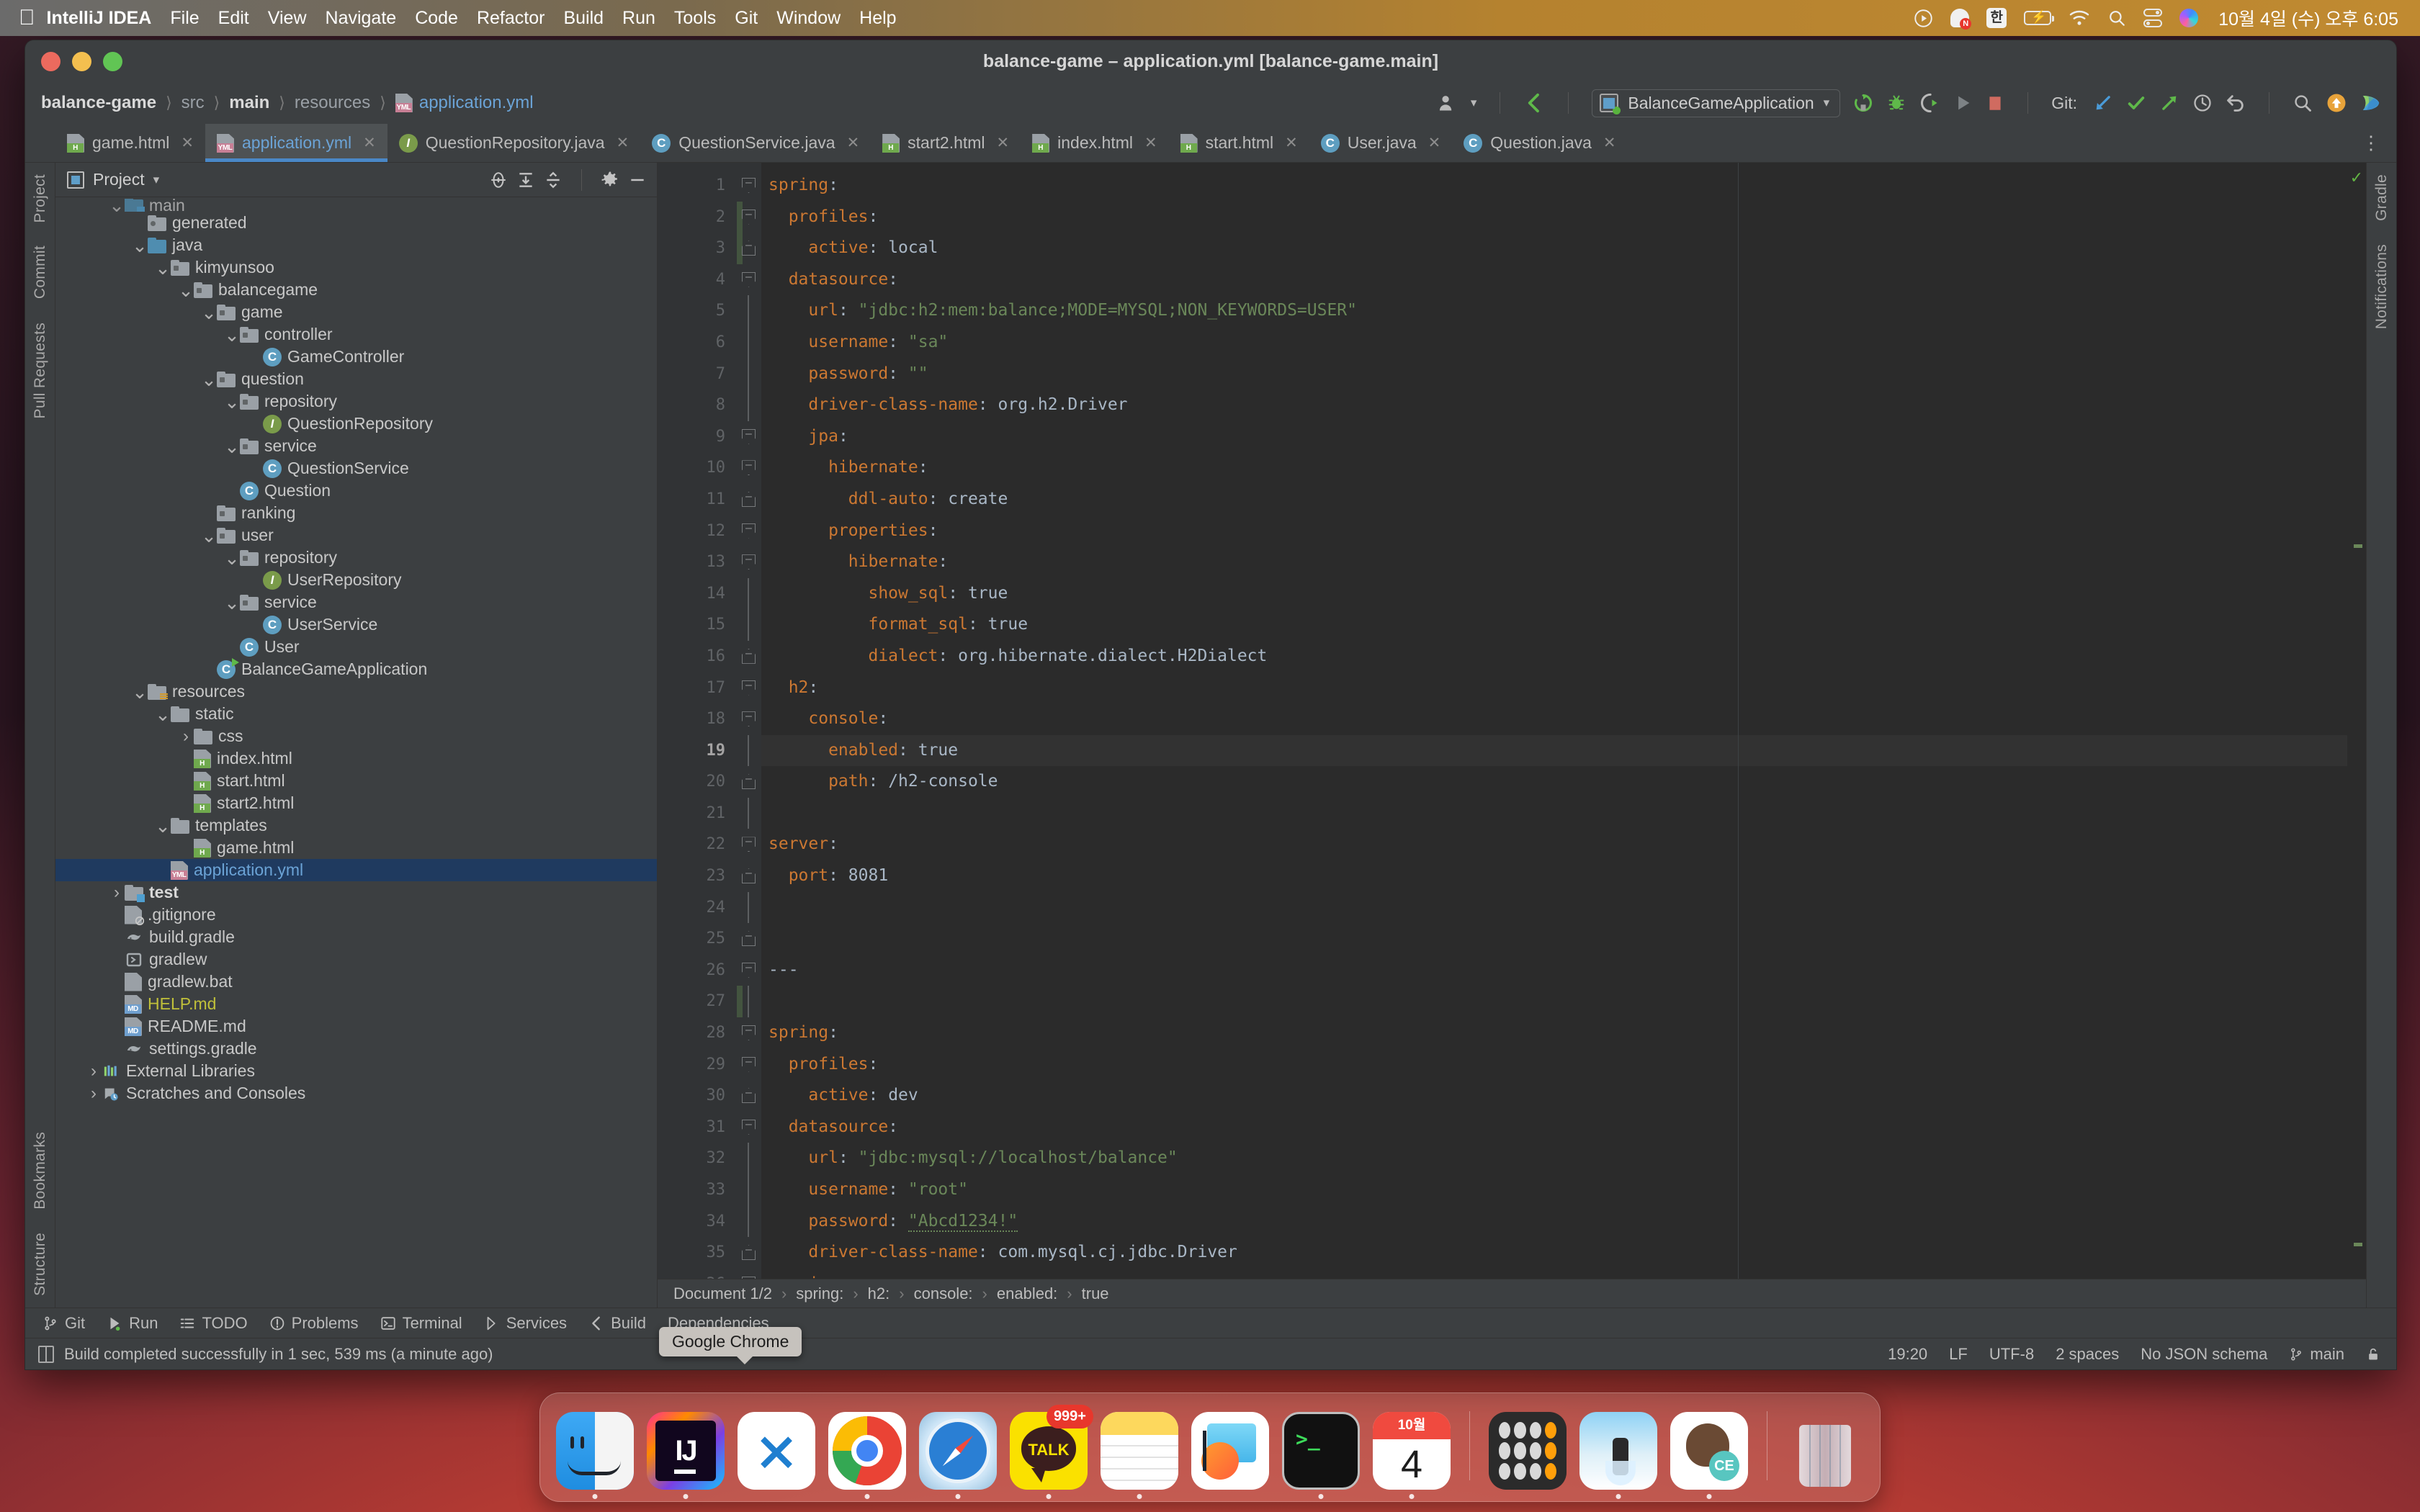 This screenshot has height=1512, width=2420. What do you see at coordinates (2103, 103) in the screenshot?
I see `update-project-icon` at bounding box center [2103, 103].